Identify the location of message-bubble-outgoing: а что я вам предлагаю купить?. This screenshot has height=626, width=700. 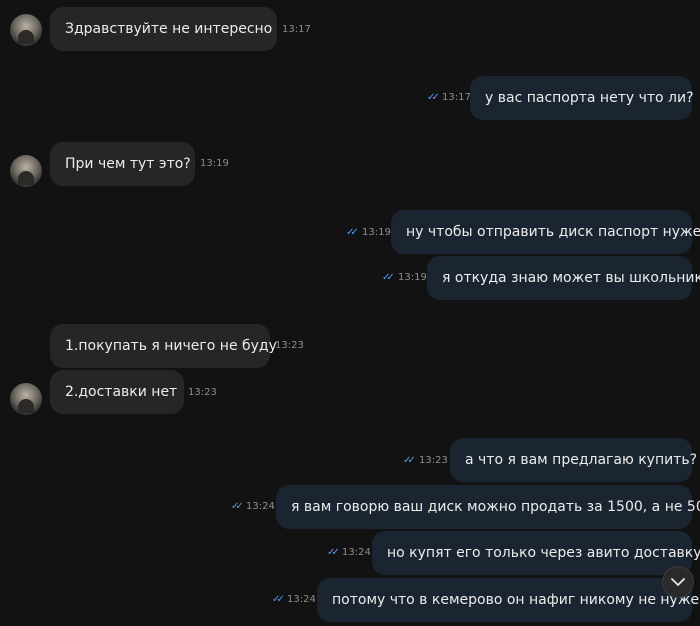
(573, 460).